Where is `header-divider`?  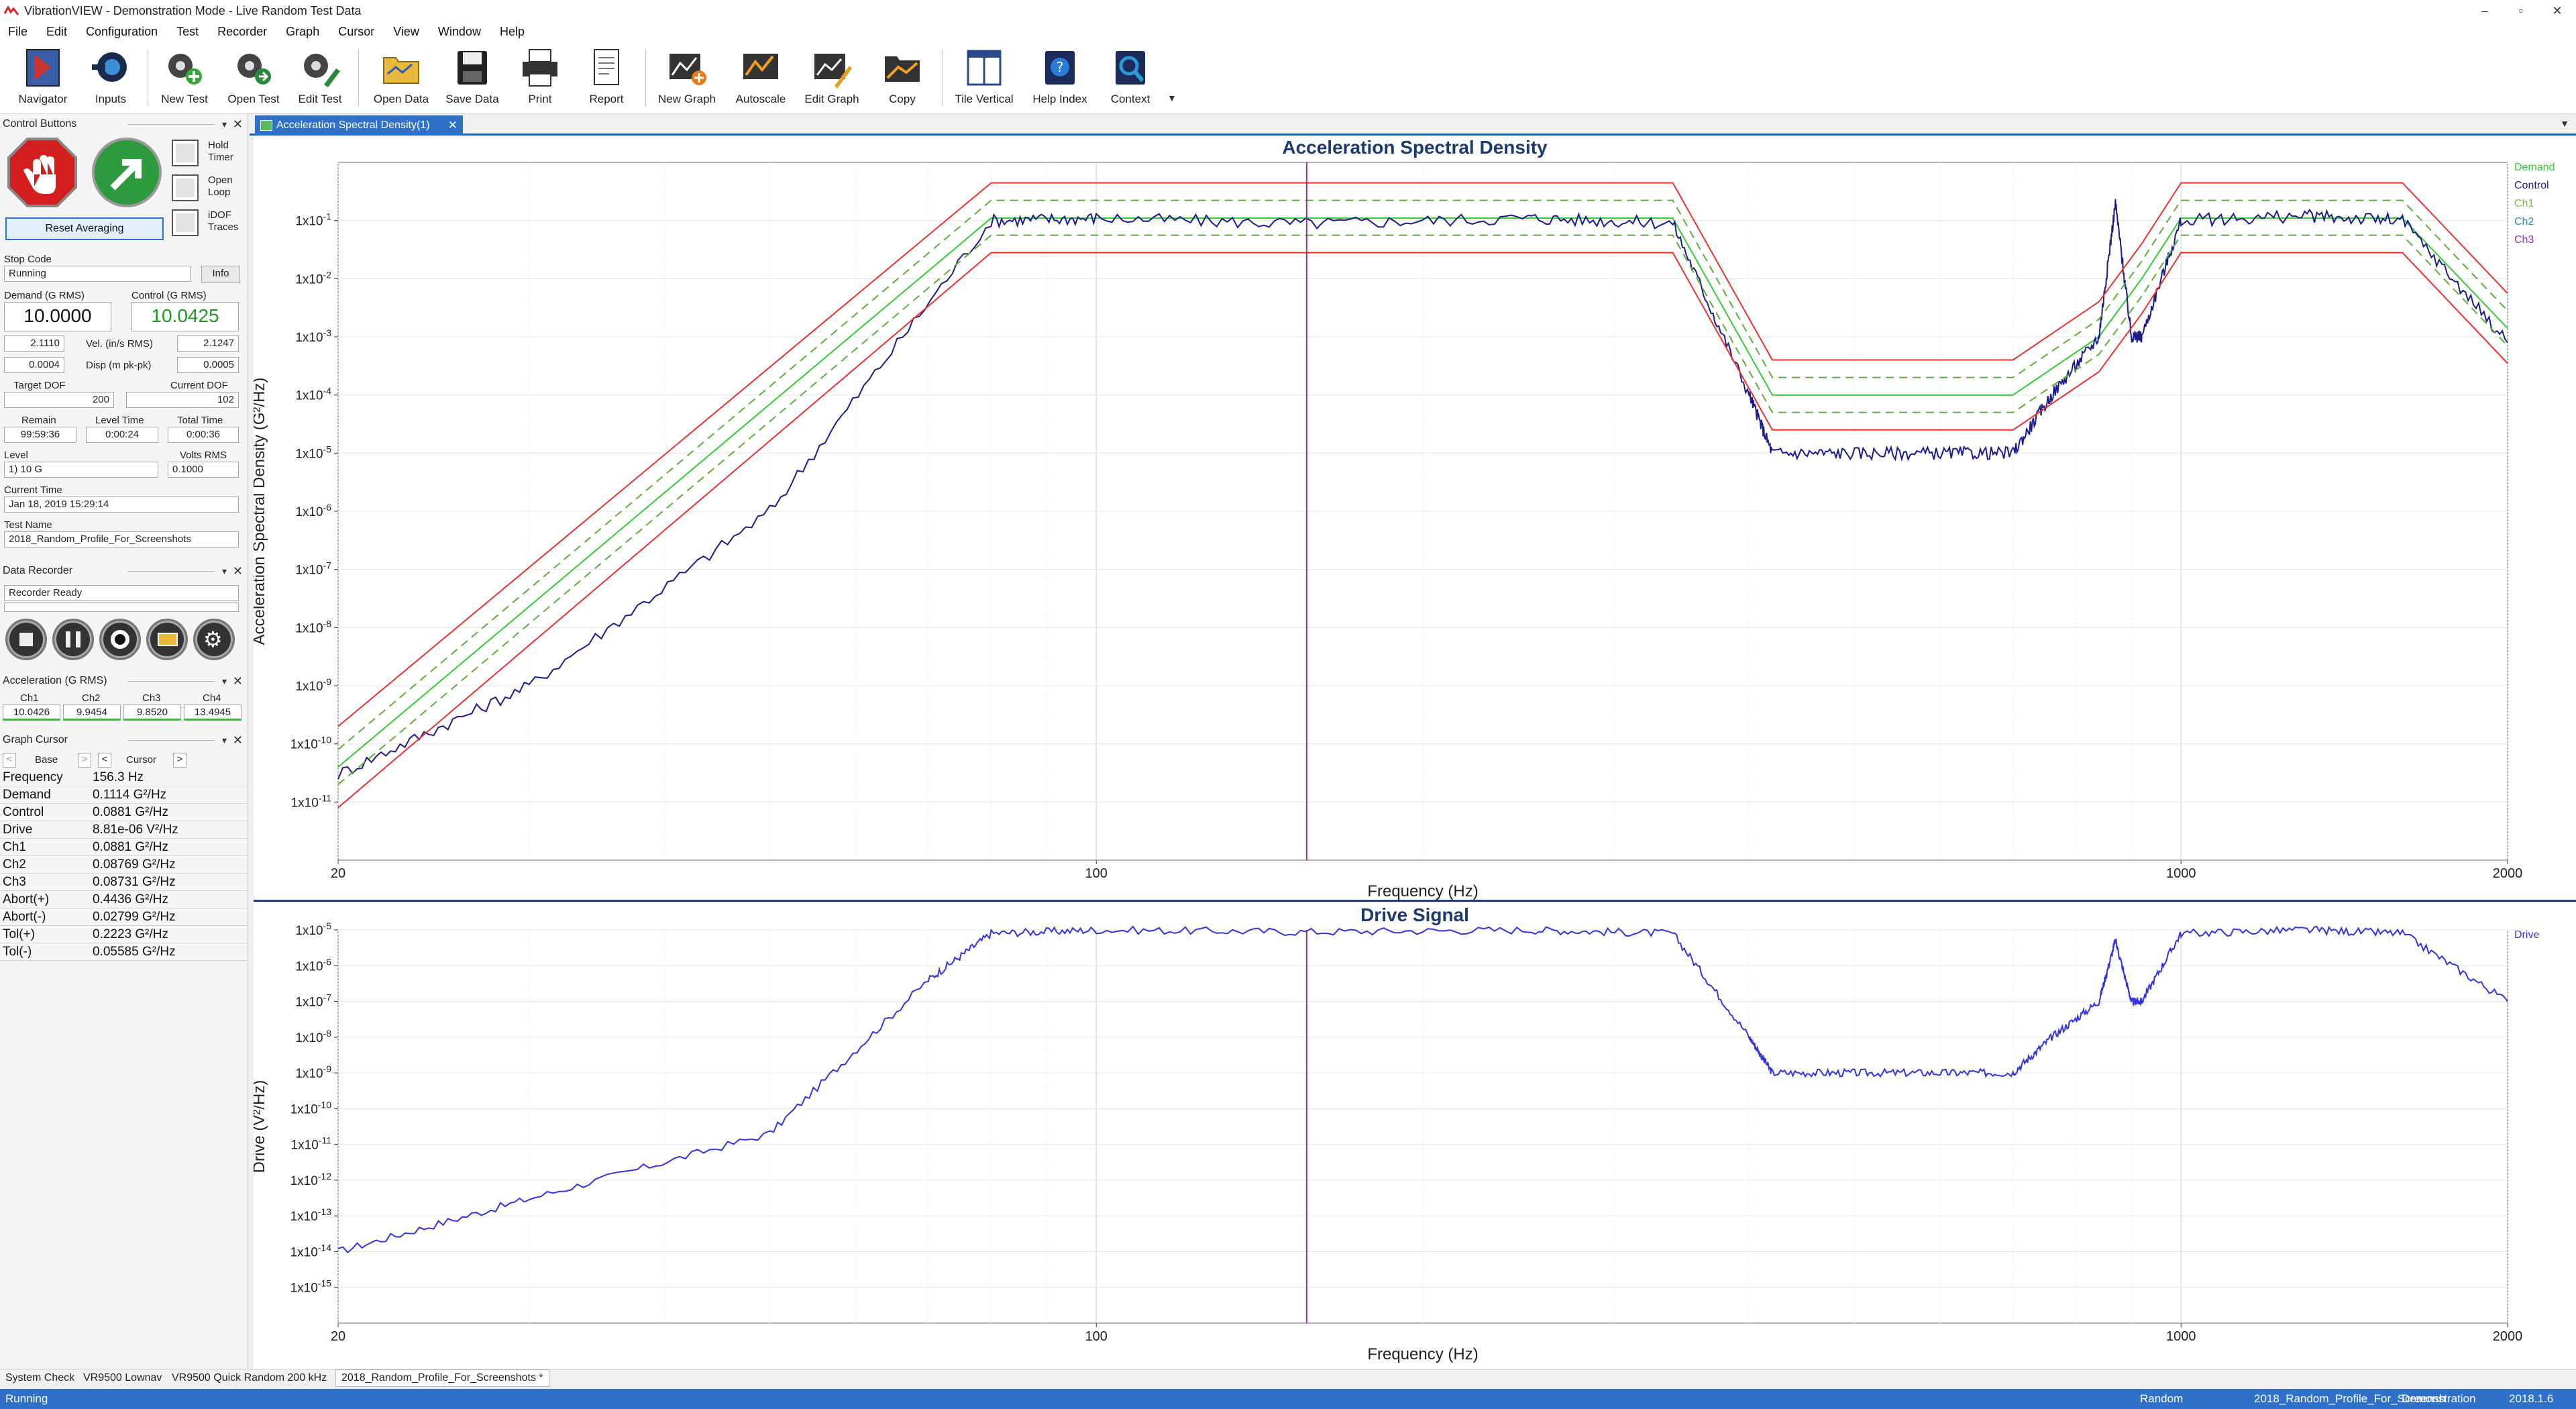
header-divider is located at coordinates (171, 124).